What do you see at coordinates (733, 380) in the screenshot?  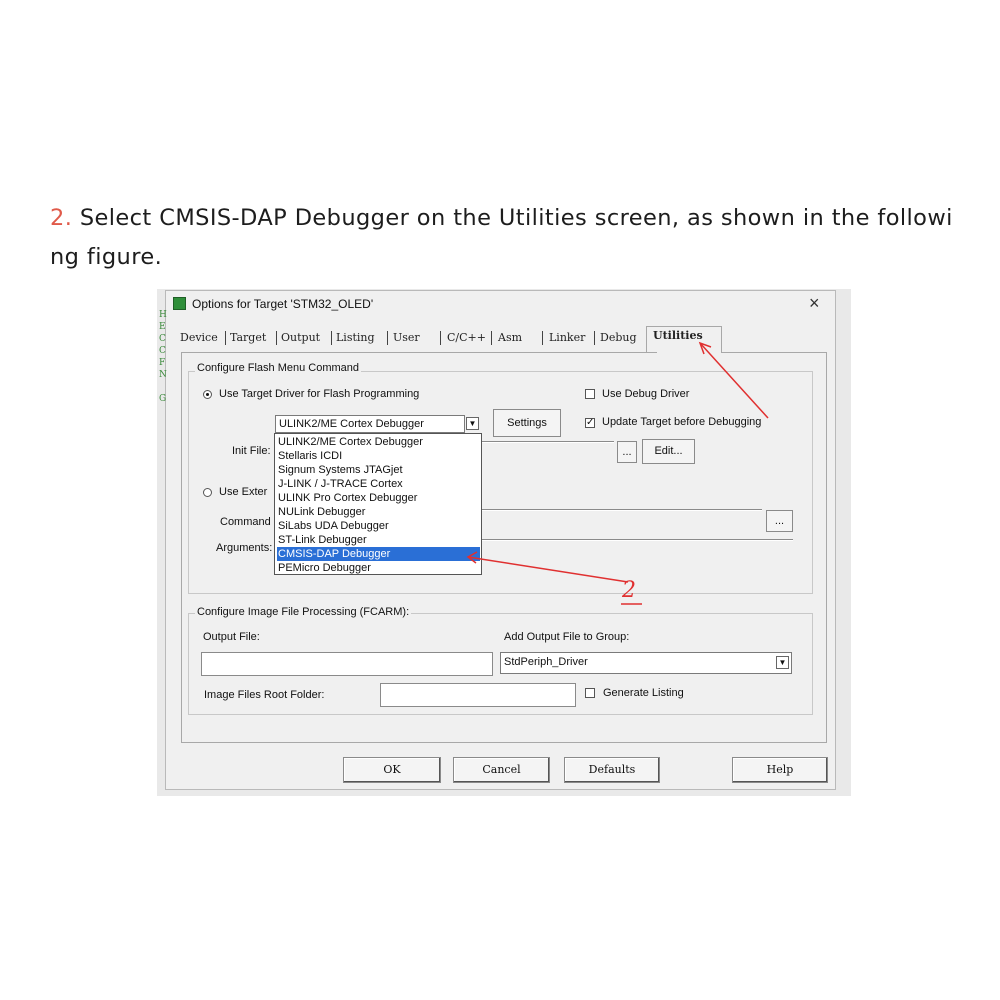 I see `arrow-to-utilities` at bounding box center [733, 380].